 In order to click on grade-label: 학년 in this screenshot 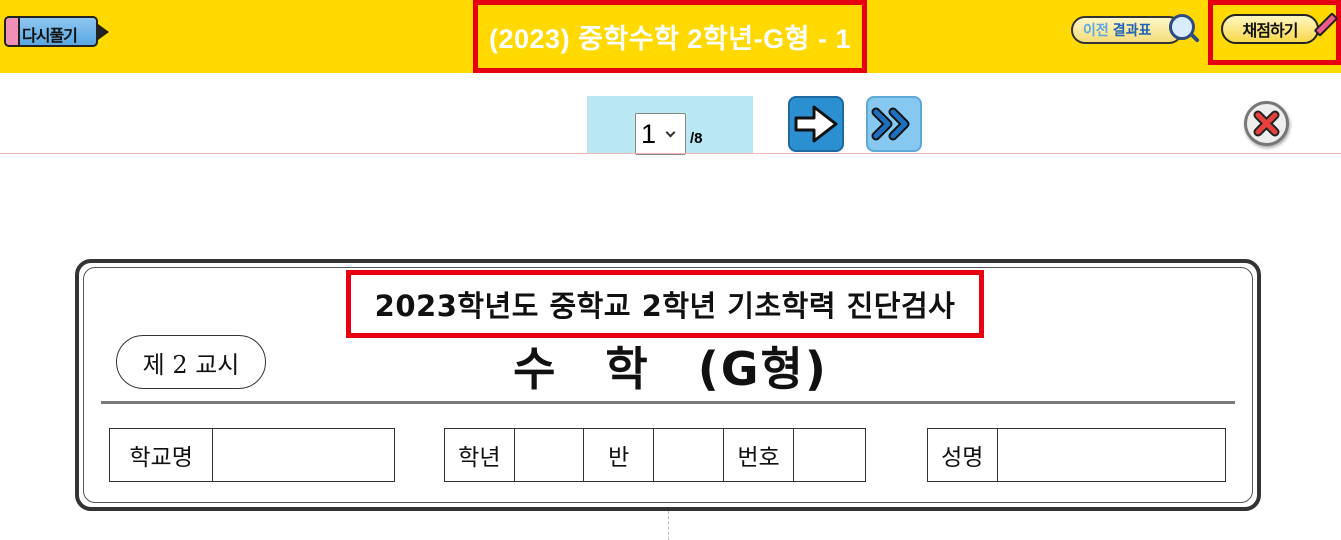, I will do `click(480, 455)`.